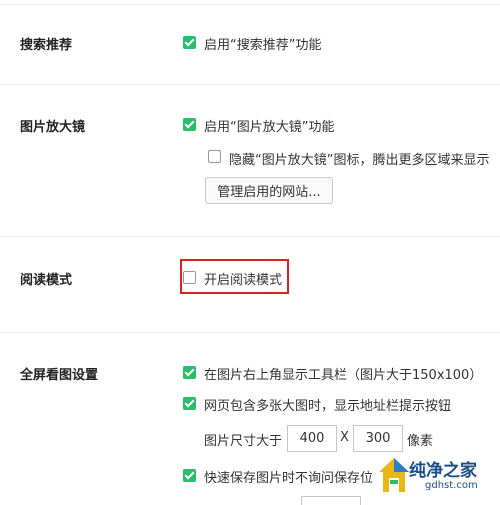 The image size is (500, 505). What do you see at coordinates (59, 375) in the screenshot?
I see `fullscreen-section-title: 全屏看图设置` at bounding box center [59, 375].